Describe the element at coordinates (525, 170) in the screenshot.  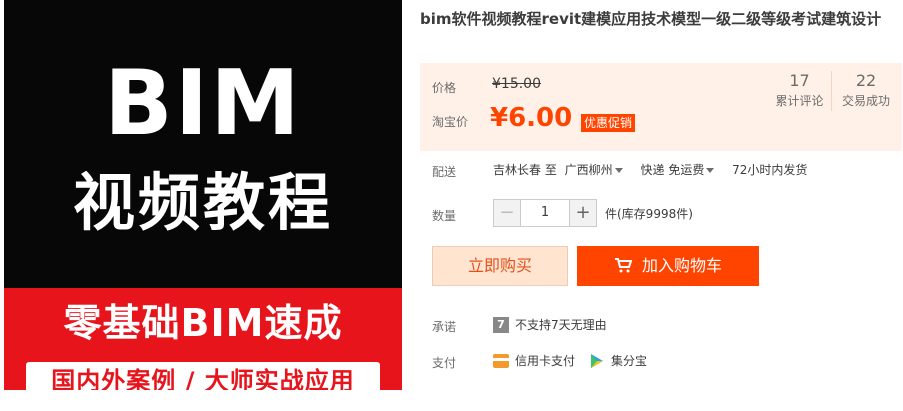
I see `shipping-from: 吉林长春 至` at that location.